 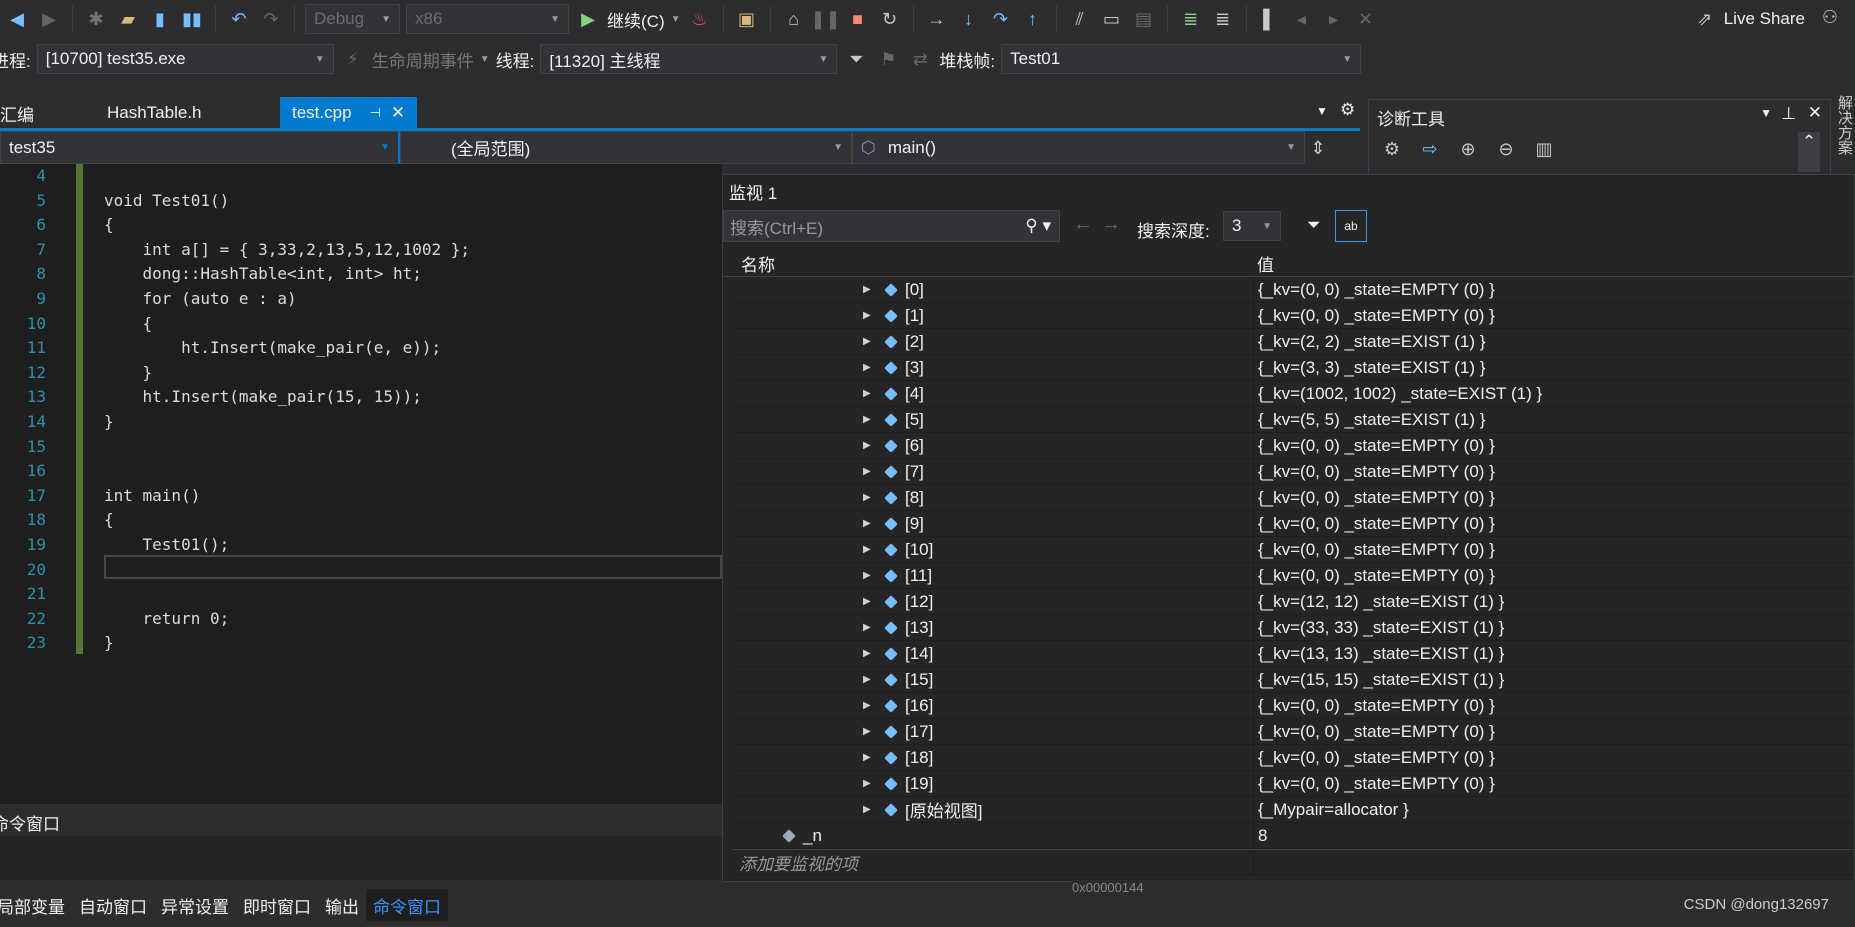 I want to click on member-select: ⬡ main() ▼, so click(x=1078, y=147).